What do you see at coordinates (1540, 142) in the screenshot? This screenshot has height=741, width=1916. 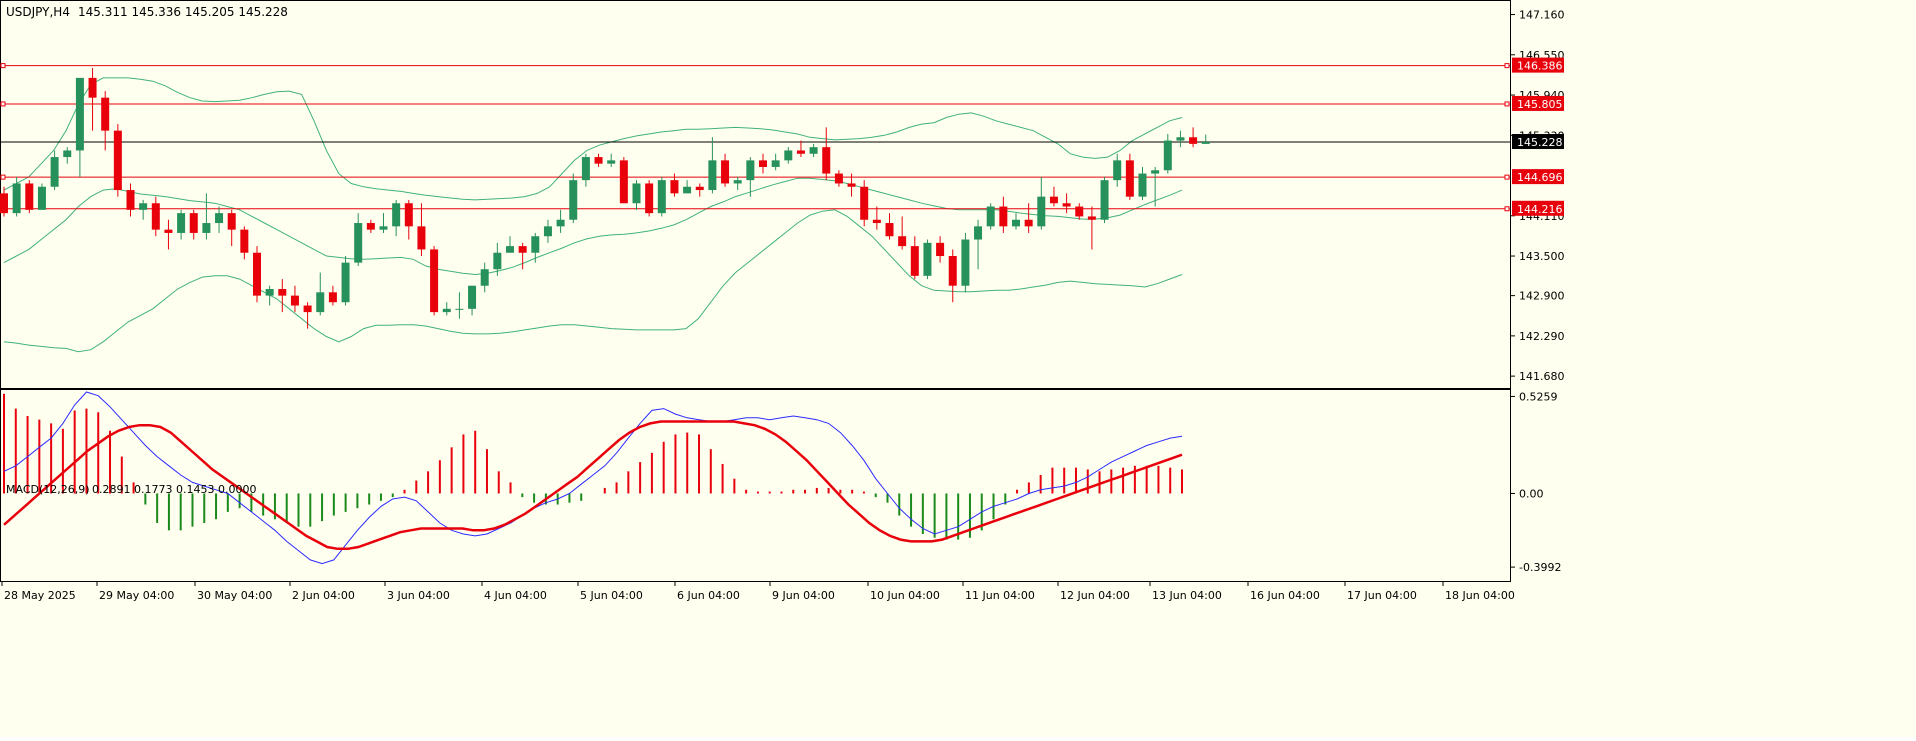 I see `price-line-label: 145.228` at bounding box center [1540, 142].